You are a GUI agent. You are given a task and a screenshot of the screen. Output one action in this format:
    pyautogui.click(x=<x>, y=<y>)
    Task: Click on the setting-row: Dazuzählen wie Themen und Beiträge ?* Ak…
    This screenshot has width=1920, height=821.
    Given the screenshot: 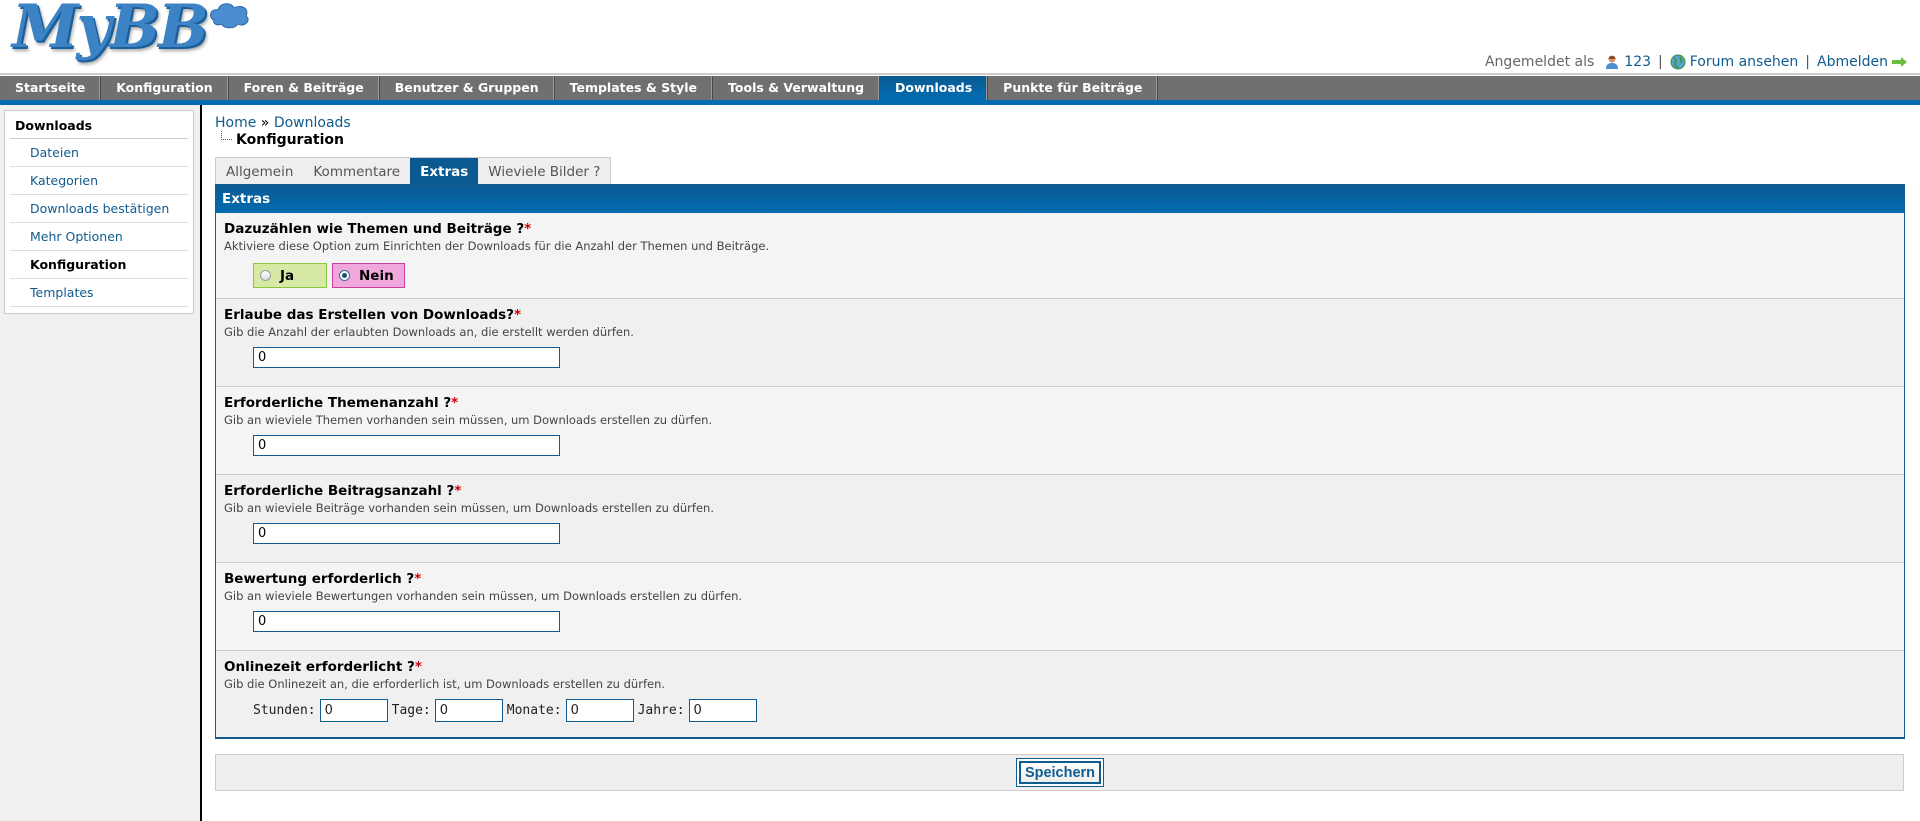 What is the action you would take?
    pyautogui.click(x=1060, y=255)
    